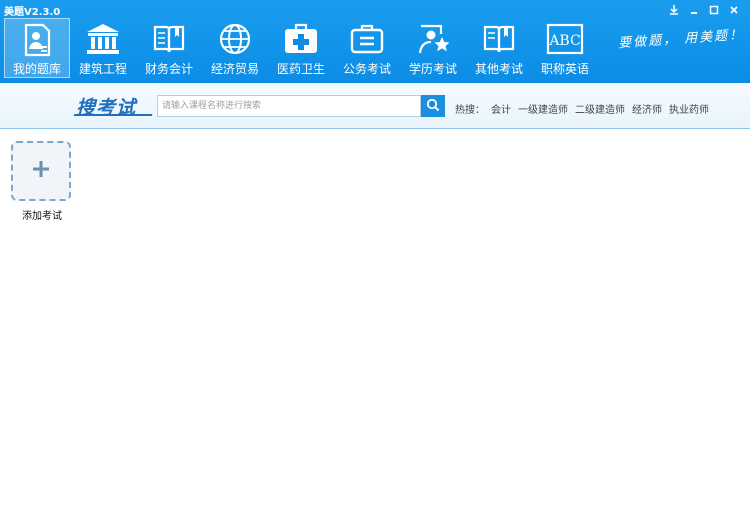  I want to click on nav-label: 建筑工程, so click(102, 69).